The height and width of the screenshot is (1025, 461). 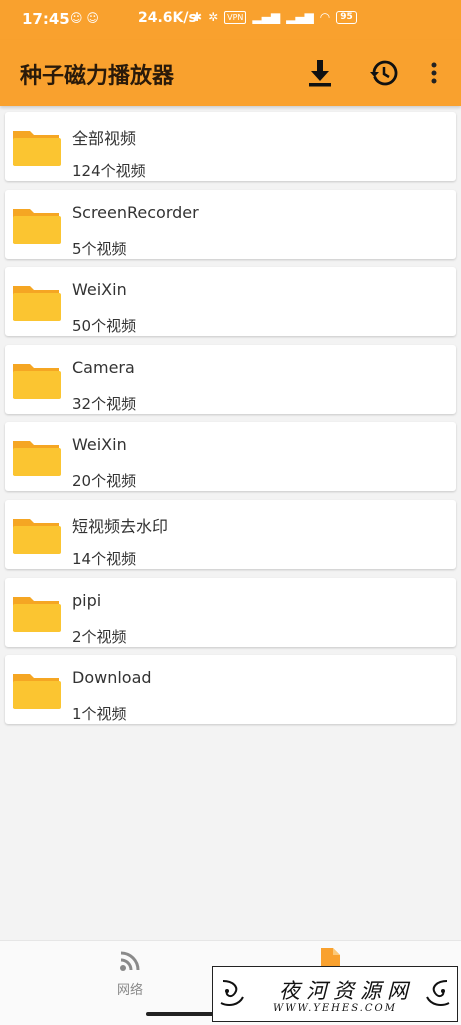 I want to click on folder-video-count: 14个视频, so click(x=104, y=559).